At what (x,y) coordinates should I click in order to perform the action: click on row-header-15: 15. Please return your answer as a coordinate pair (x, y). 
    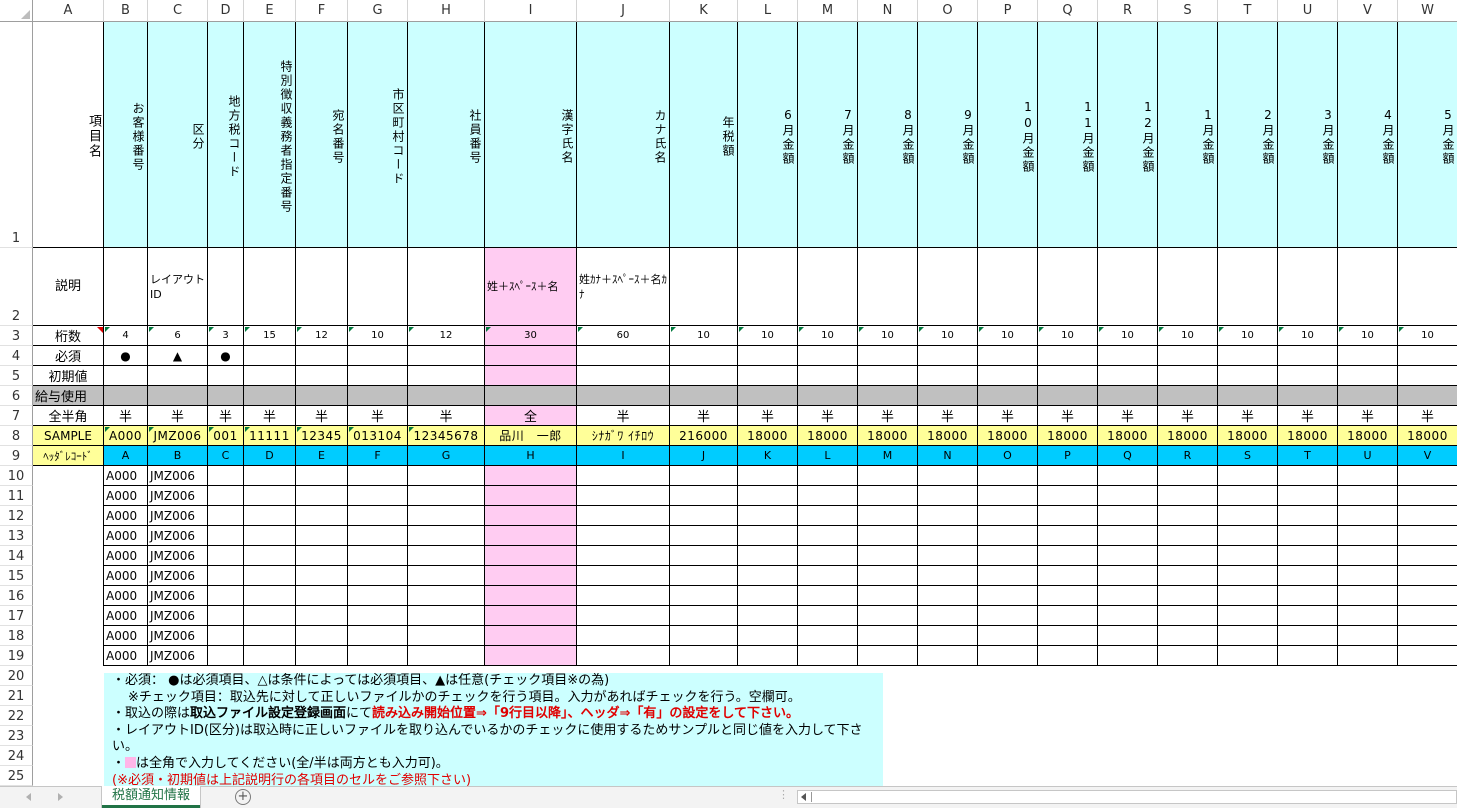
    Looking at the image, I should click on (16, 576).